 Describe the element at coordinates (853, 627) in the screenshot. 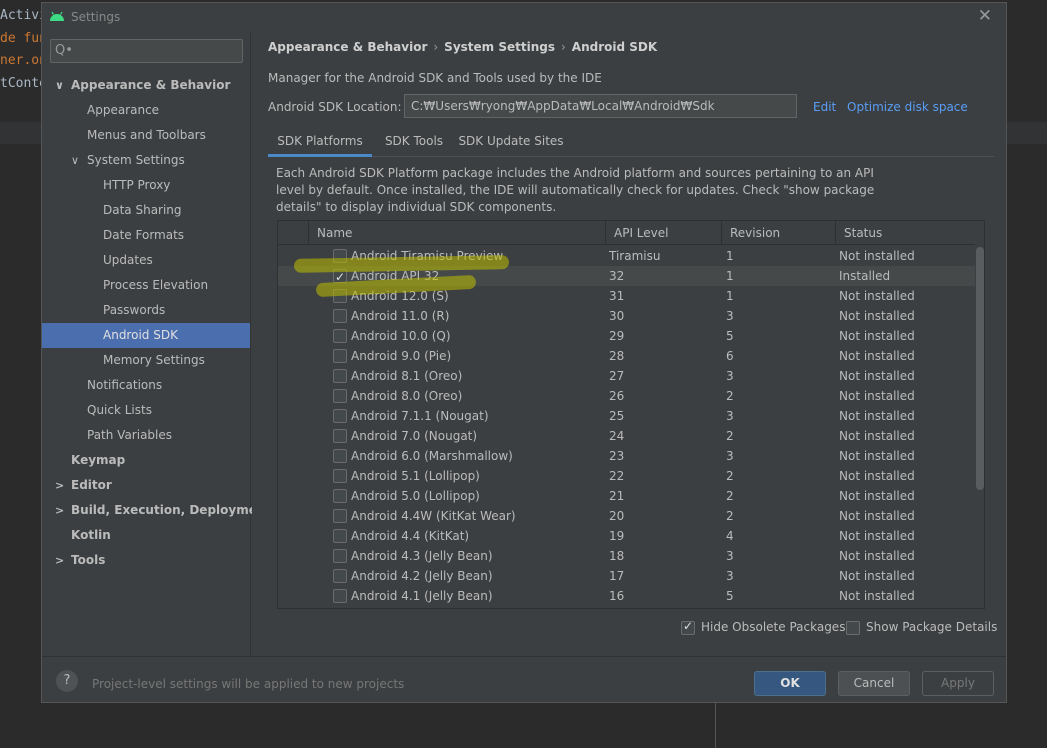

I see `show-package-details-checkbox` at that location.